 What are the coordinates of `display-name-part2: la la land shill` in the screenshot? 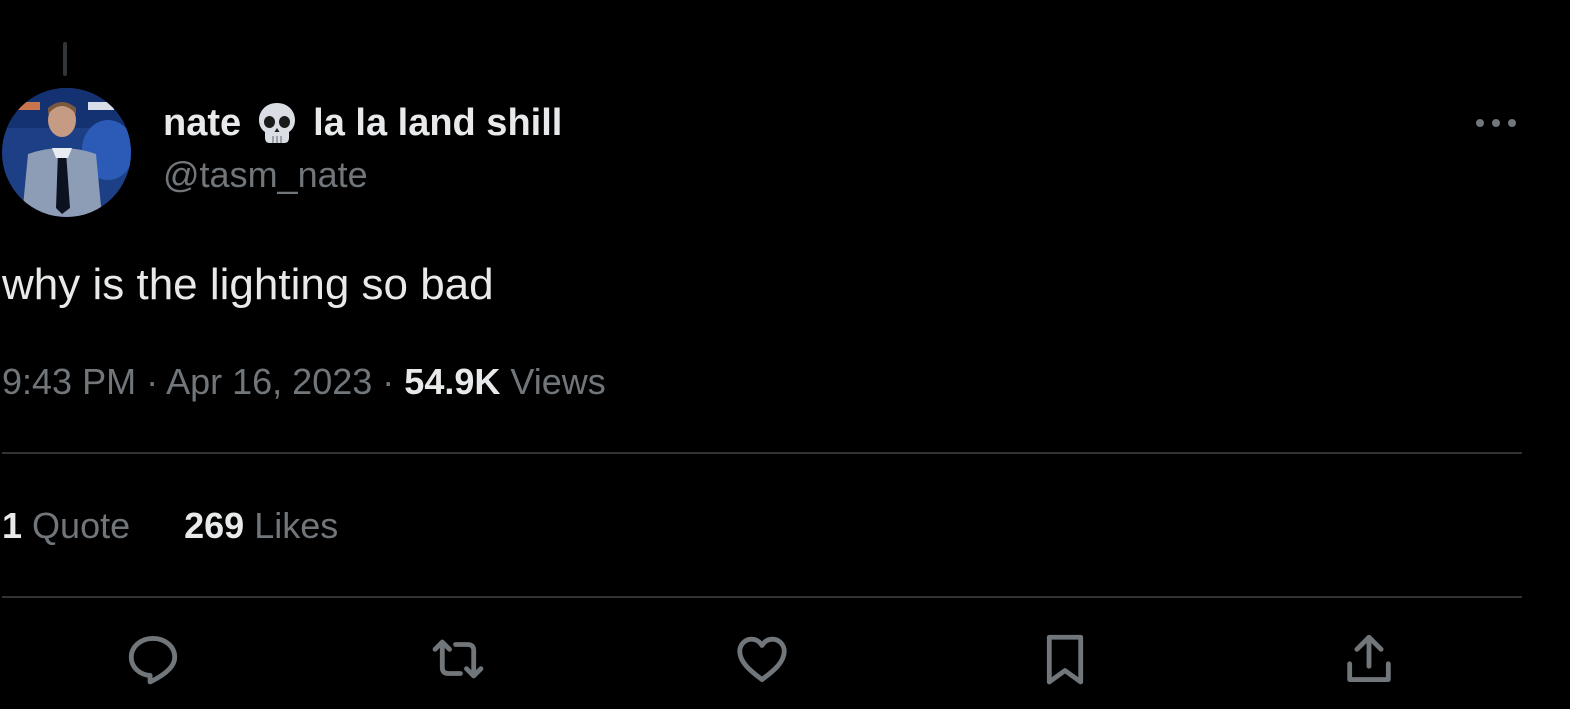 It's located at (438, 122).